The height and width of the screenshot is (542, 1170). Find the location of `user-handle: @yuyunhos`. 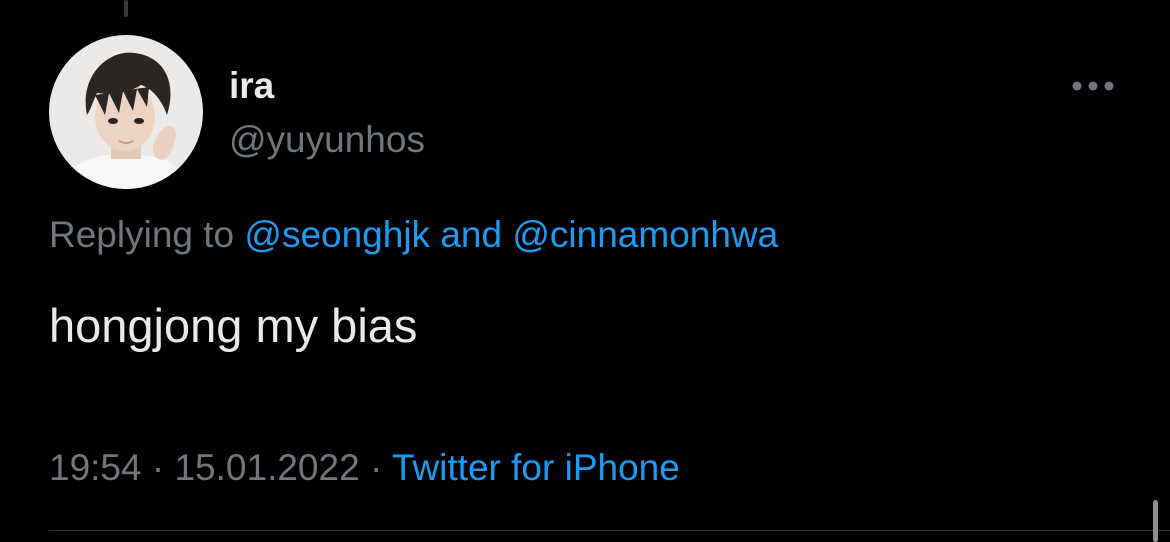

user-handle: @yuyunhos is located at coordinates (327, 140).